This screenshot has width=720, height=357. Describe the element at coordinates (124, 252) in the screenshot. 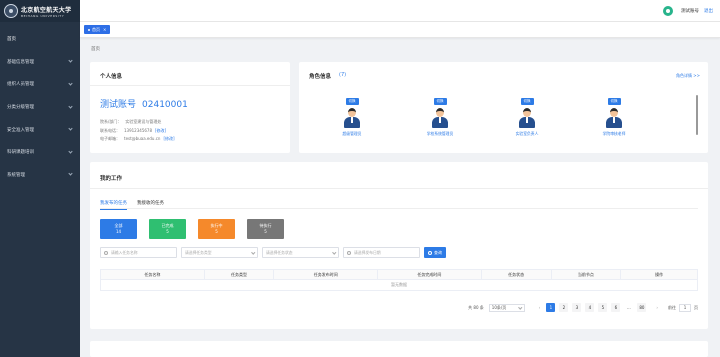

I see `task-name-placeholder: 请输入任务名称` at that location.